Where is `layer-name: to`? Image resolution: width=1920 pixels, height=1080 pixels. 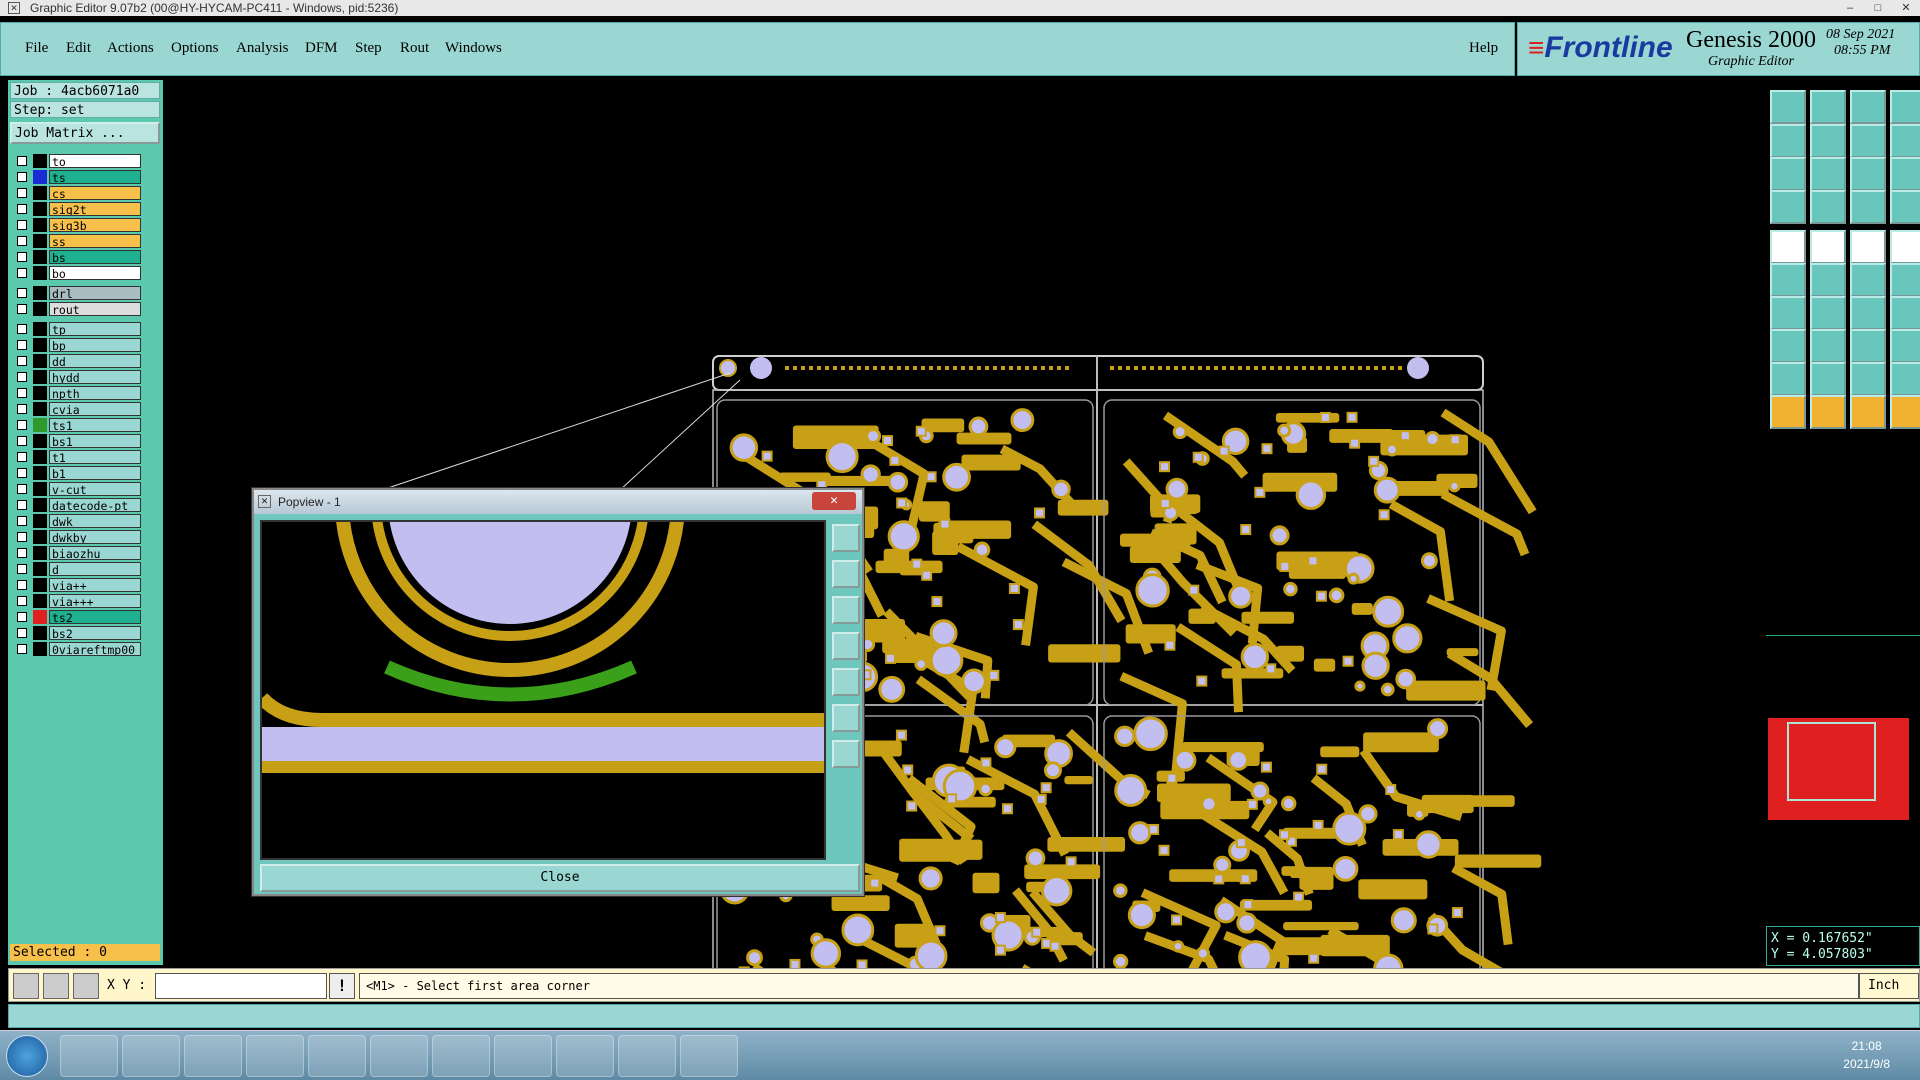
layer-name: to is located at coordinates (95, 161).